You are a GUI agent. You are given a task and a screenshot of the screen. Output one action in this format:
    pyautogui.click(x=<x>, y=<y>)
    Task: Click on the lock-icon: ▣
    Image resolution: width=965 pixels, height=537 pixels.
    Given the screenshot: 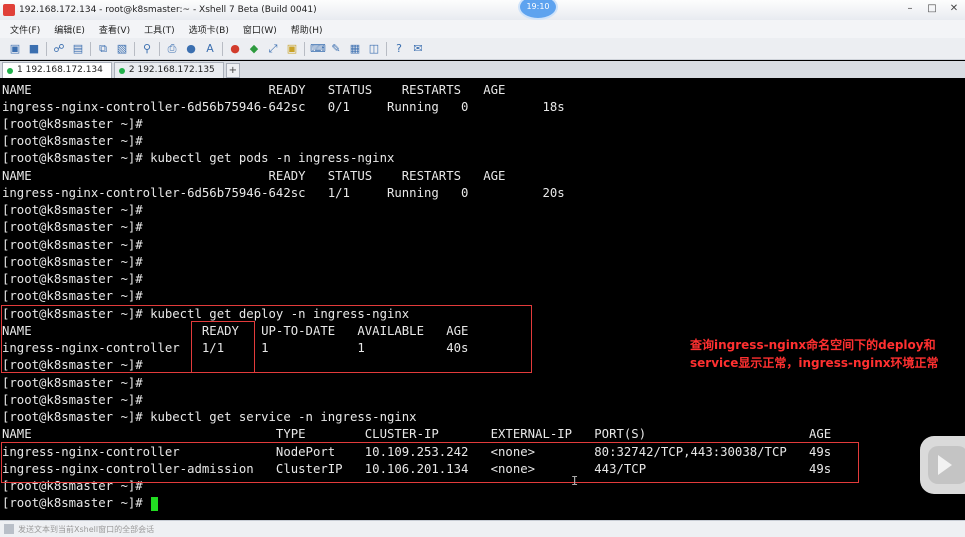 What is the action you would take?
    pyautogui.click(x=292, y=49)
    